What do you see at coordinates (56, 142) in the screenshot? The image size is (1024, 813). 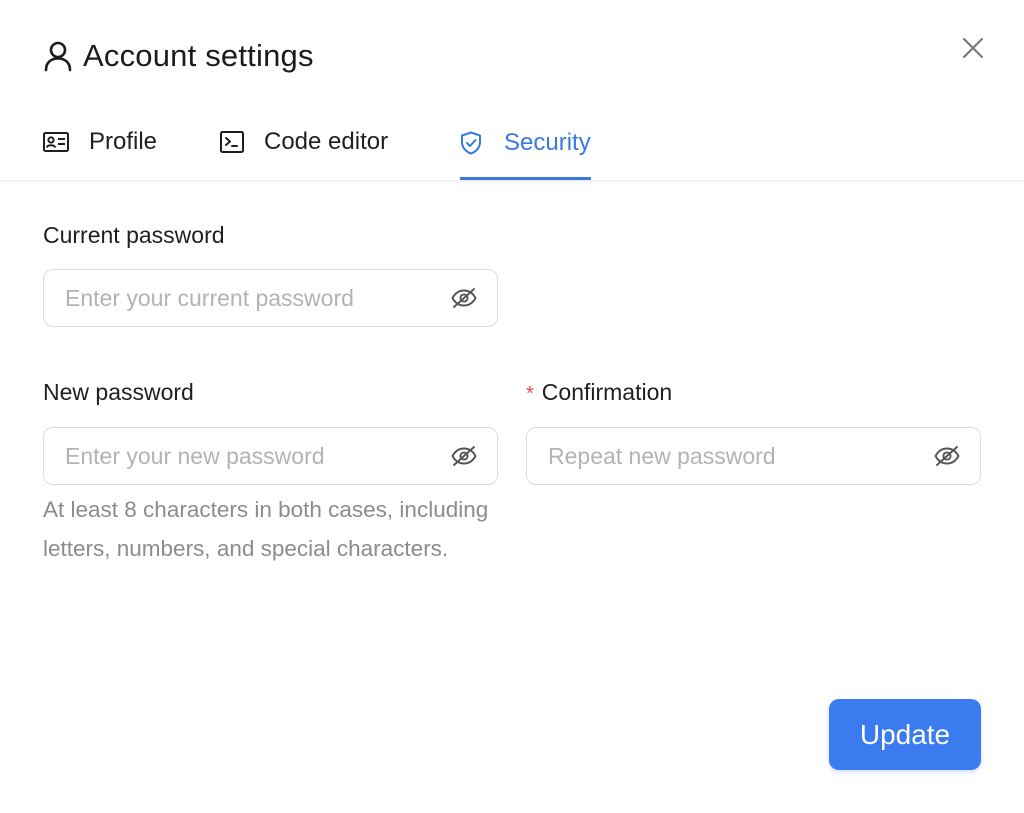 I see `id-card-icon` at bounding box center [56, 142].